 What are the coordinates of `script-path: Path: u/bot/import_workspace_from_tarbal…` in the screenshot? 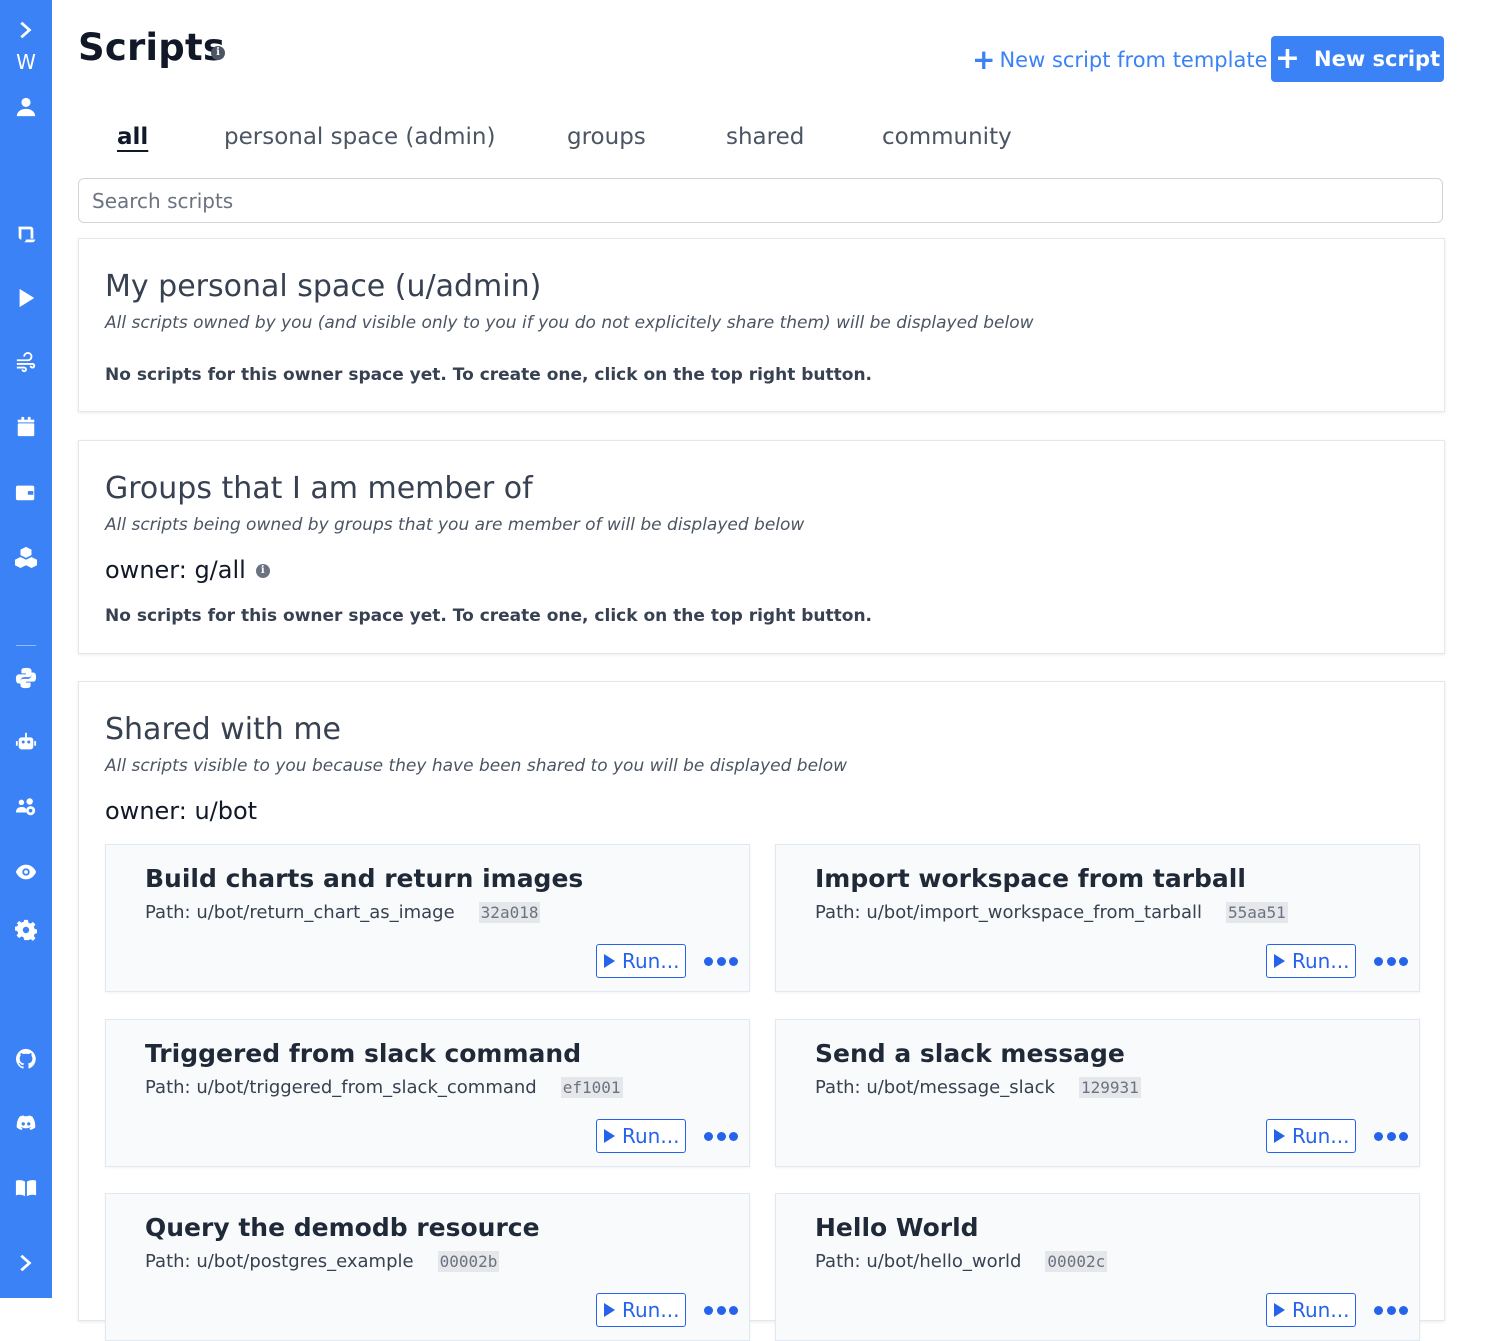 It's located at (1051, 912).